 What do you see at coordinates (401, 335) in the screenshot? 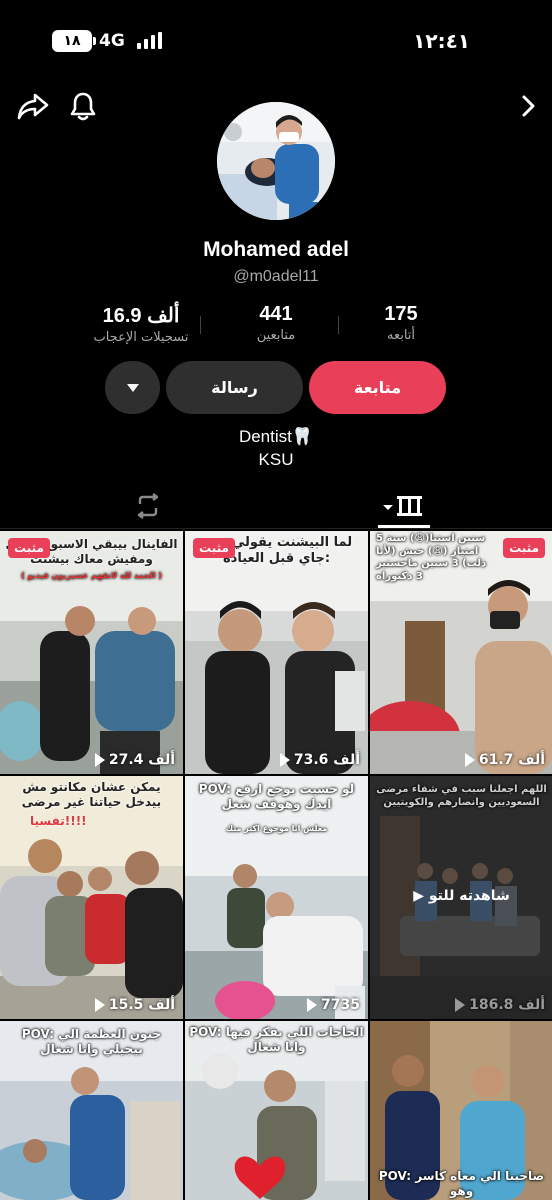
I see `following-label: أتابعه` at bounding box center [401, 335].